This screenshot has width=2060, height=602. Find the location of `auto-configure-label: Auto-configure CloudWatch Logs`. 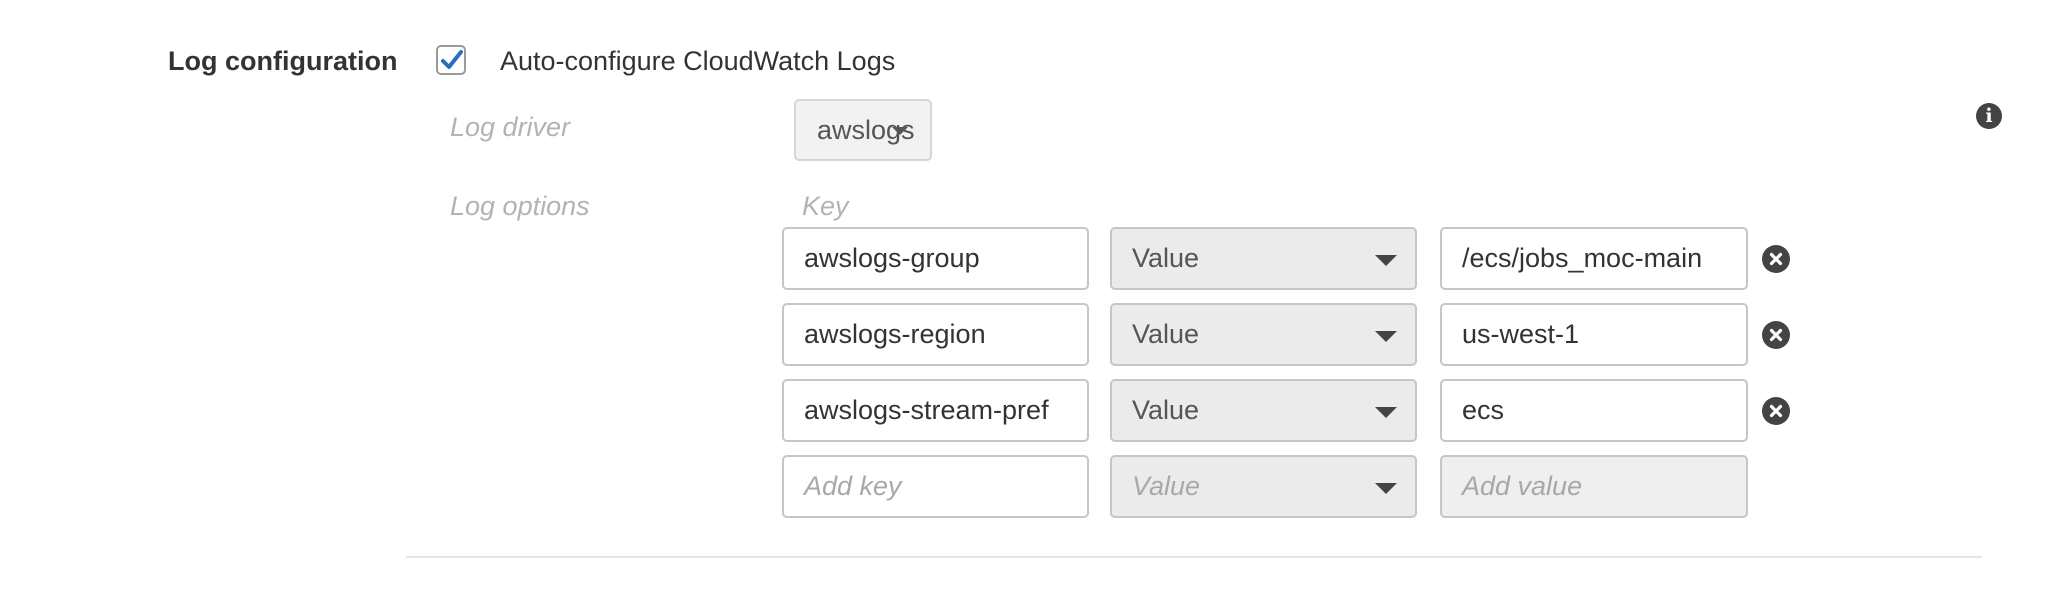

auto-configure-label: Auto-configure CloudWatch Logs is located at coordinates (697, 61).